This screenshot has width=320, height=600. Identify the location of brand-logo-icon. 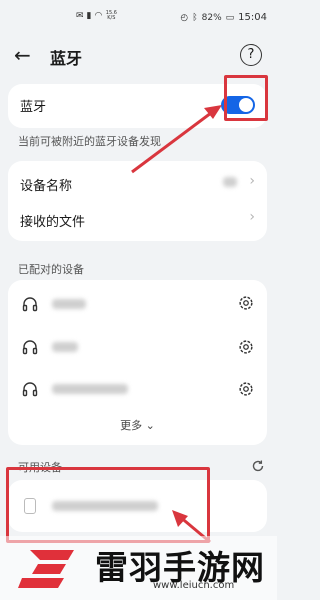
(46, 569).